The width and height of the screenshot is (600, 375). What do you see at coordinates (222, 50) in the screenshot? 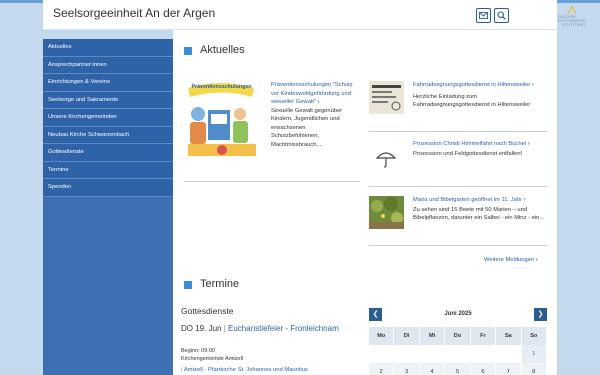
I see `aktuelles-heading: Aktuelles` at bounding box center [222, 50].